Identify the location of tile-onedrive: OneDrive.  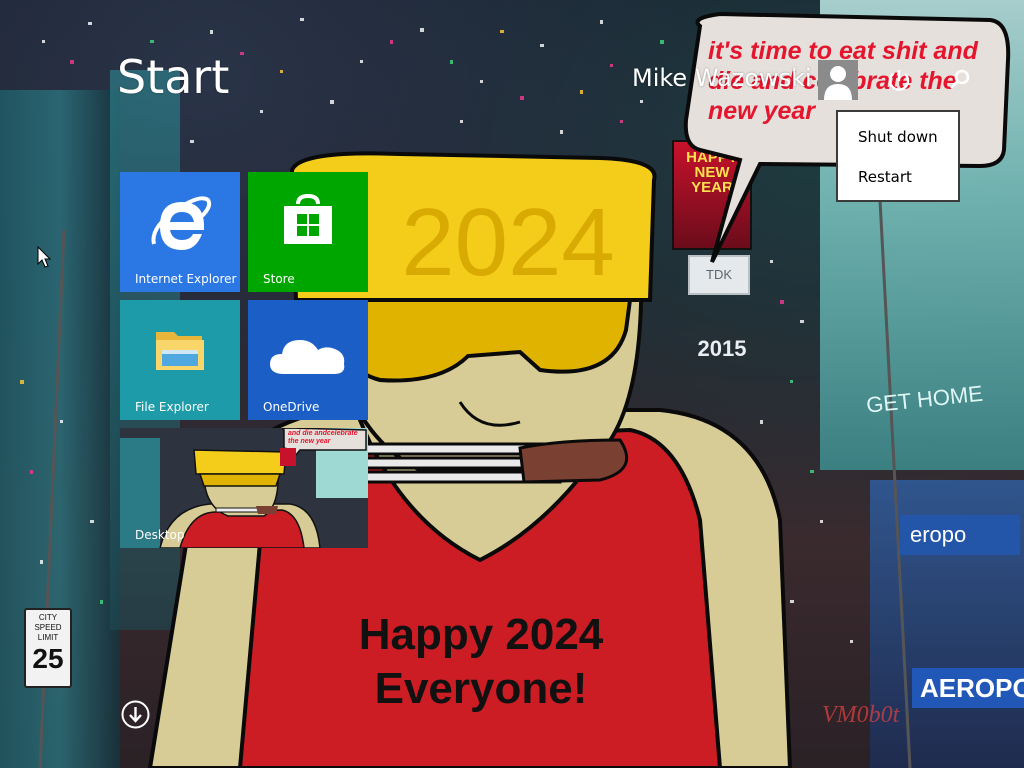
(308, 360).